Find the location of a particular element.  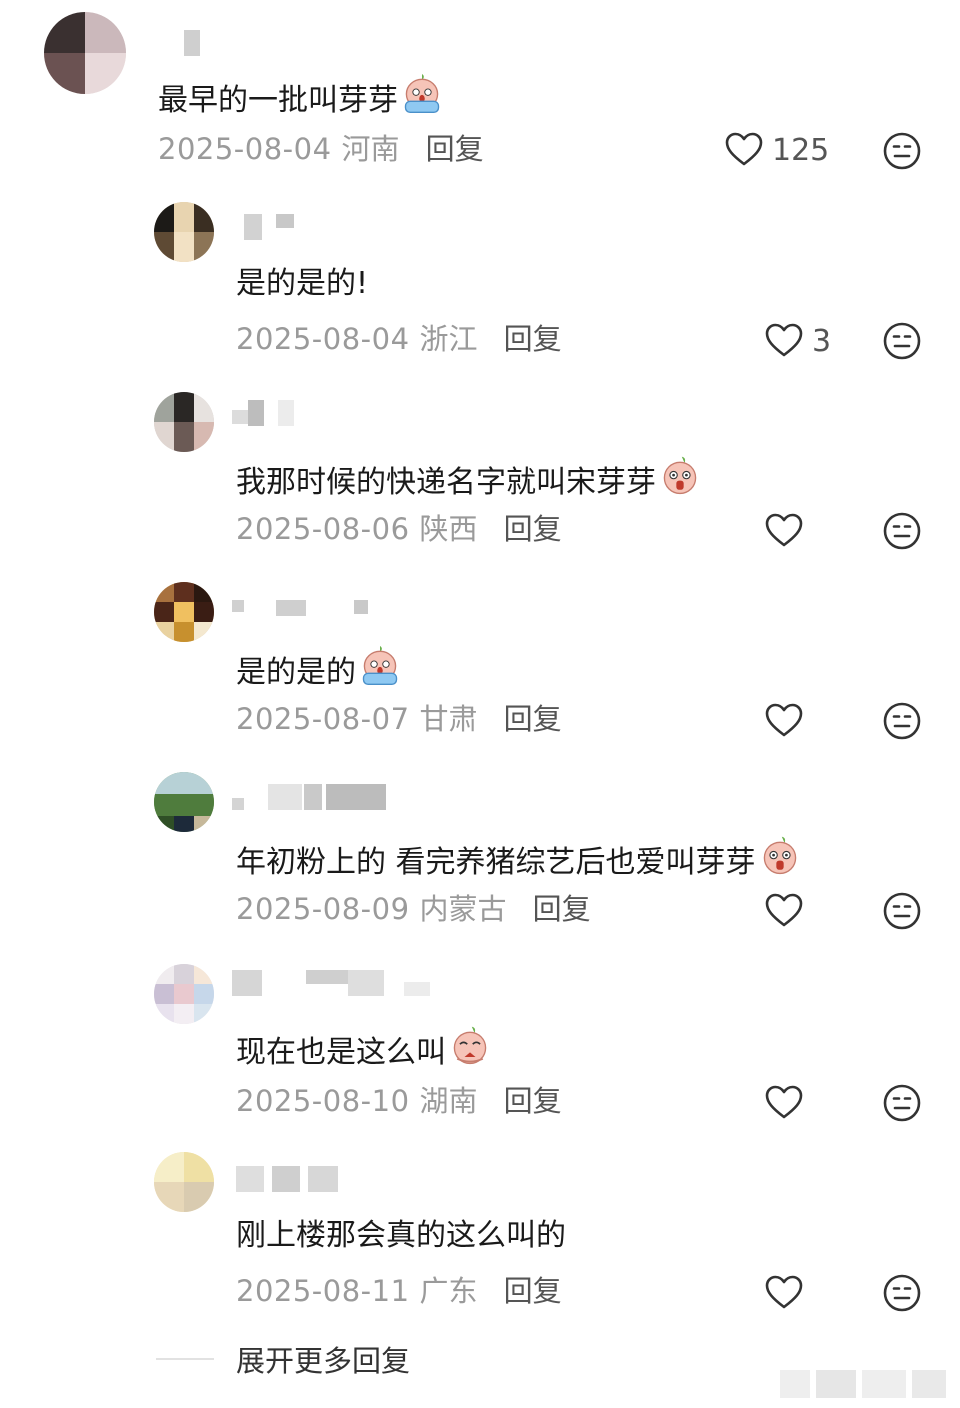

comment-meta: 2025-08-10 湖南 回复 is located at coordinates (399, 1101).